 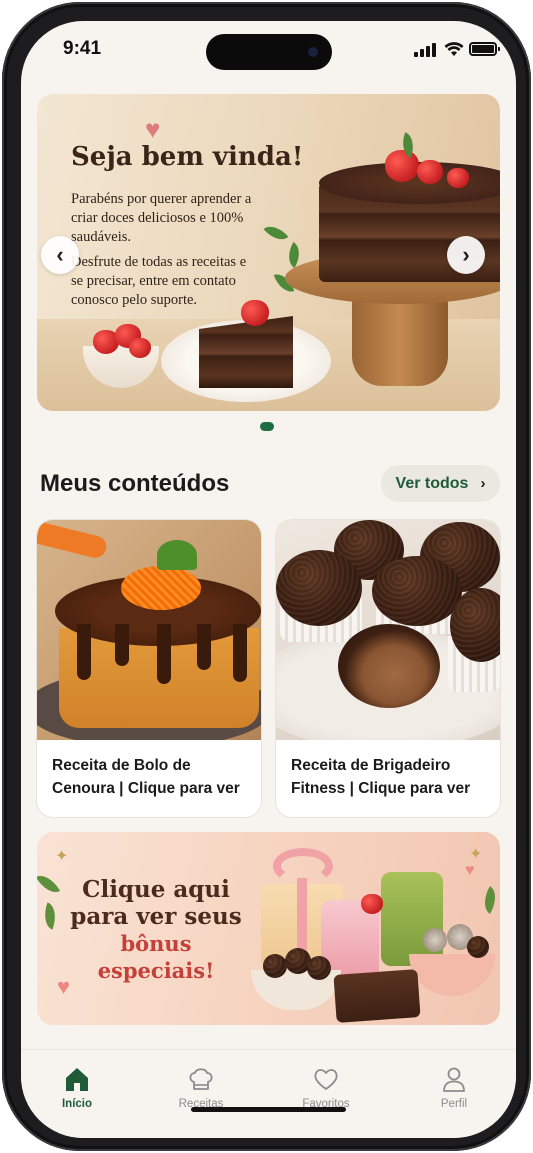 I want to click on tab-receitas: Receitas, so click(x=201, y=1087).